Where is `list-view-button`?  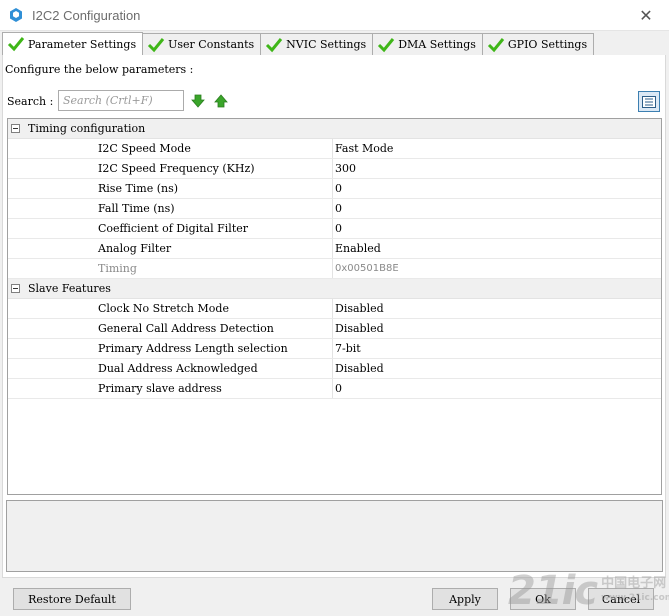
list-view-button is located at coordinates (649, 101).